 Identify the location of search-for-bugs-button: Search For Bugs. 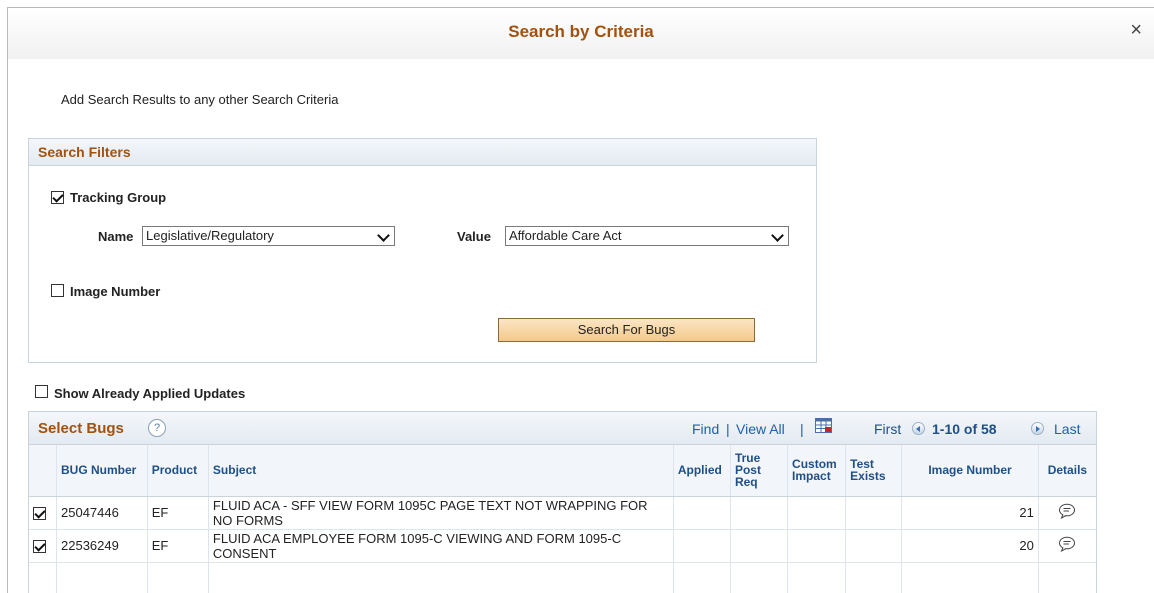
(626, 330).